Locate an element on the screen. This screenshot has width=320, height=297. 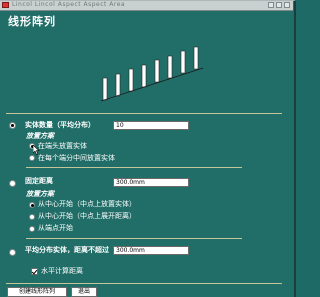
count-option-middle-label: 在每个端分中间放置实体 is located at coordinates (76, 158).